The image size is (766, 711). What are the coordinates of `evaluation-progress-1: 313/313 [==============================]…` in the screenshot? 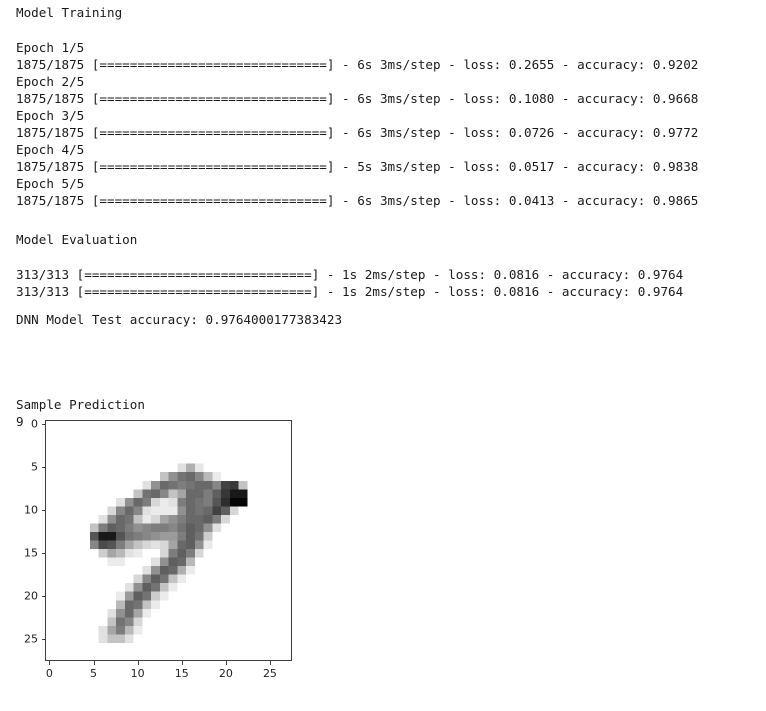 It's located at (350, 274).